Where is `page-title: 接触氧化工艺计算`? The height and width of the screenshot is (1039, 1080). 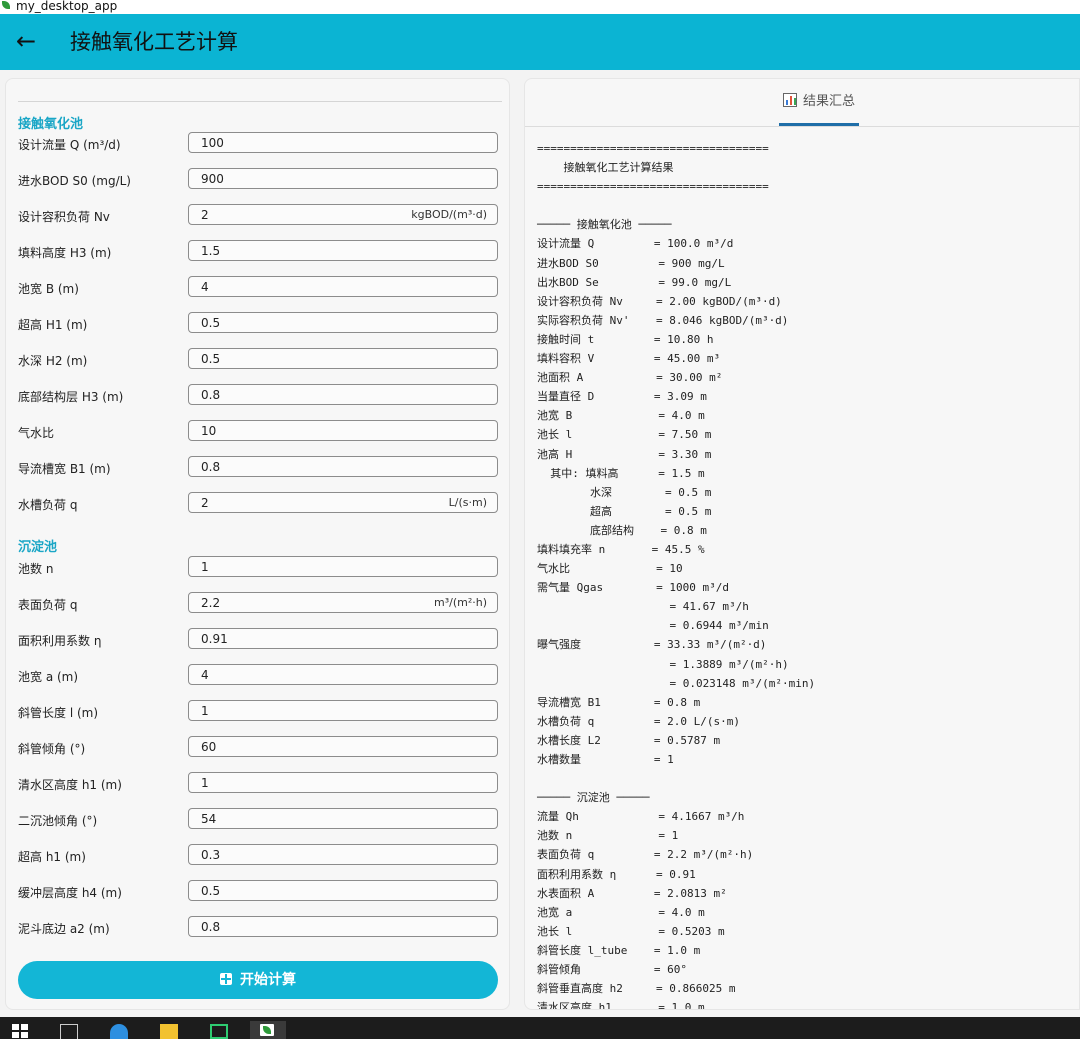 page-title: 接触氧化工艺计算 is located at coordinates (154, 42).